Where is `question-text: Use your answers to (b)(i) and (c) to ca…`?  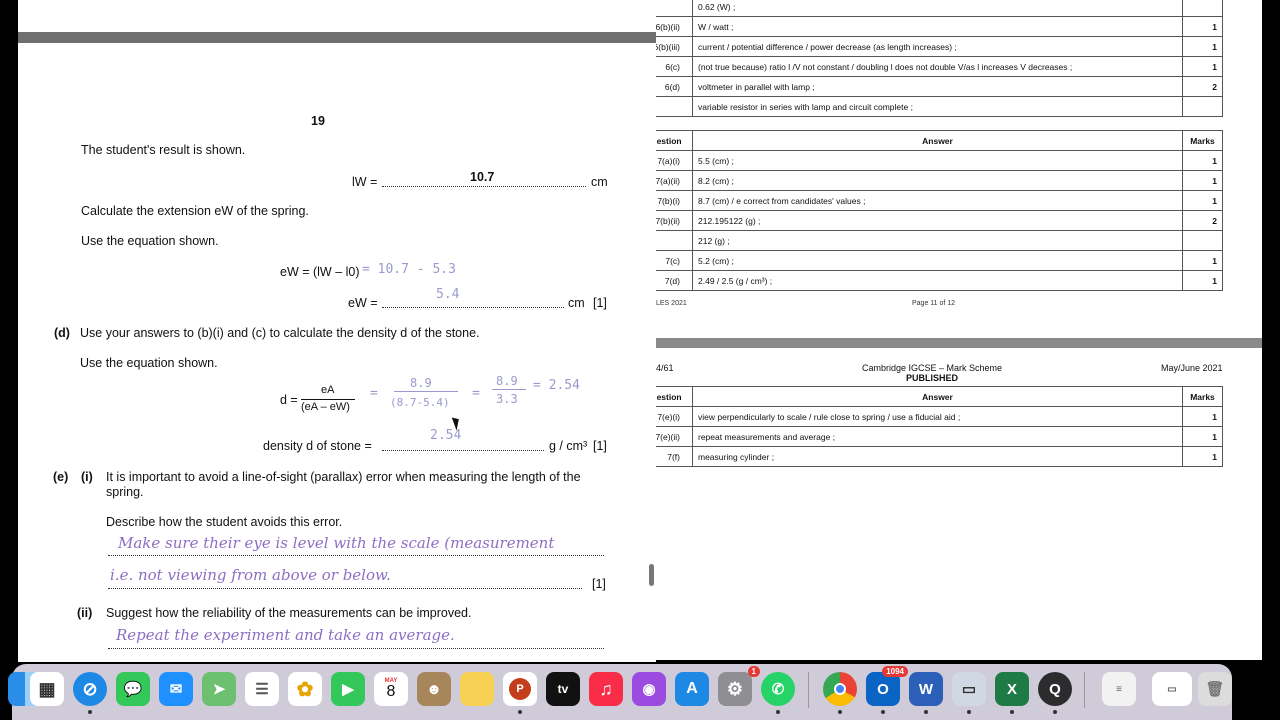
question-text: Use your answers to (b)(i) and (c) to ca… is located at coordinates (280, 333).